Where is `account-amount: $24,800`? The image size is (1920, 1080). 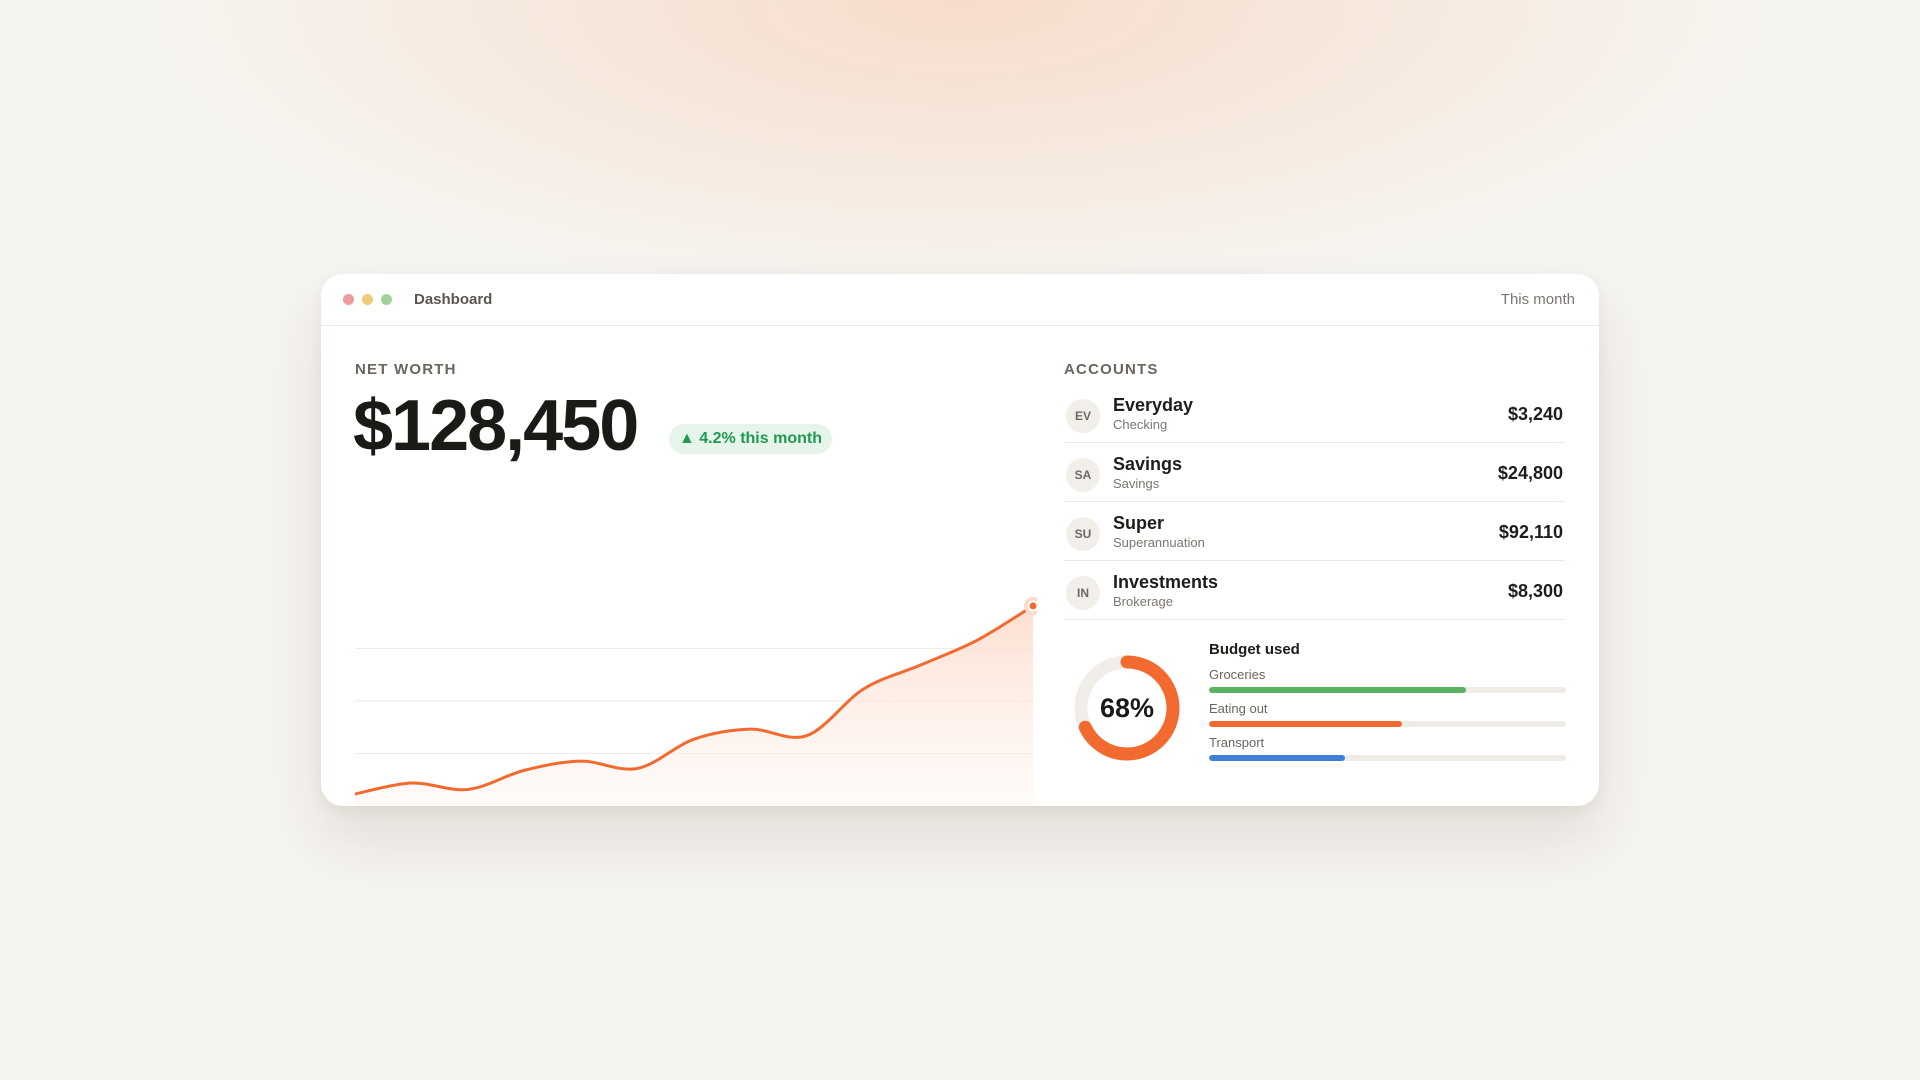
account-amount: $24,800 is located at coordinates (1530, 473).